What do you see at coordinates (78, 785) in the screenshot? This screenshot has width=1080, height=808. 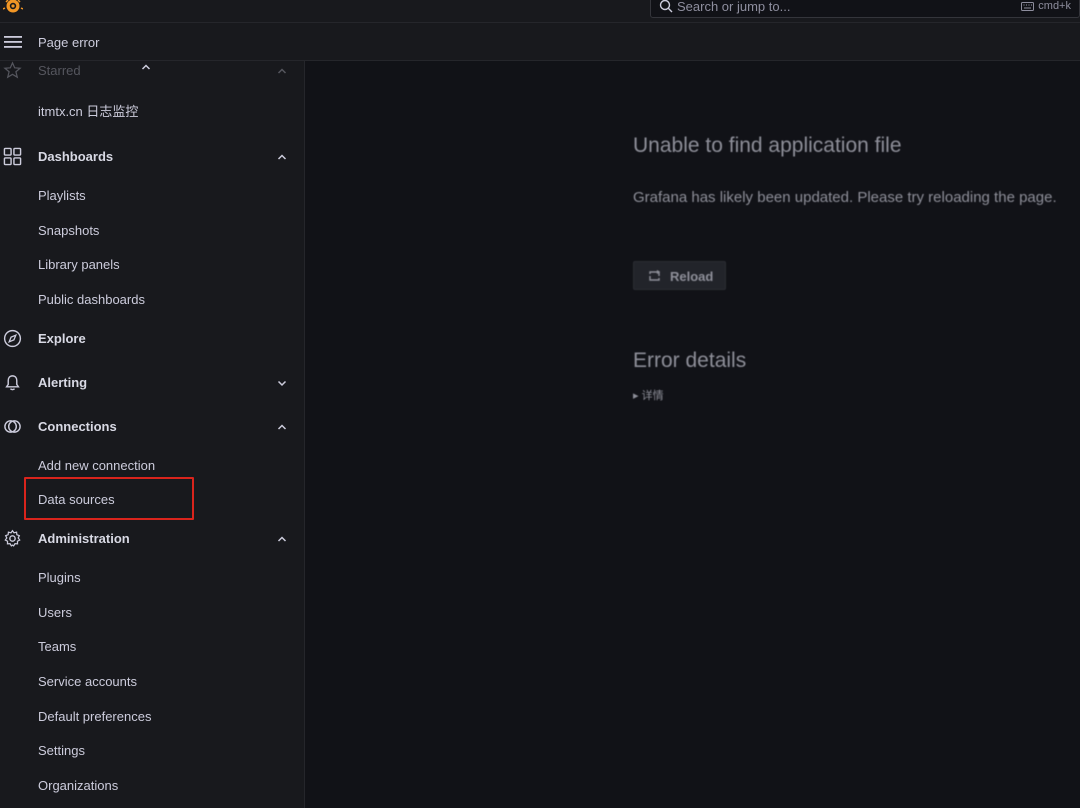 I see `sidebar-item-label: Organizations` at bounding box center [78, 785].